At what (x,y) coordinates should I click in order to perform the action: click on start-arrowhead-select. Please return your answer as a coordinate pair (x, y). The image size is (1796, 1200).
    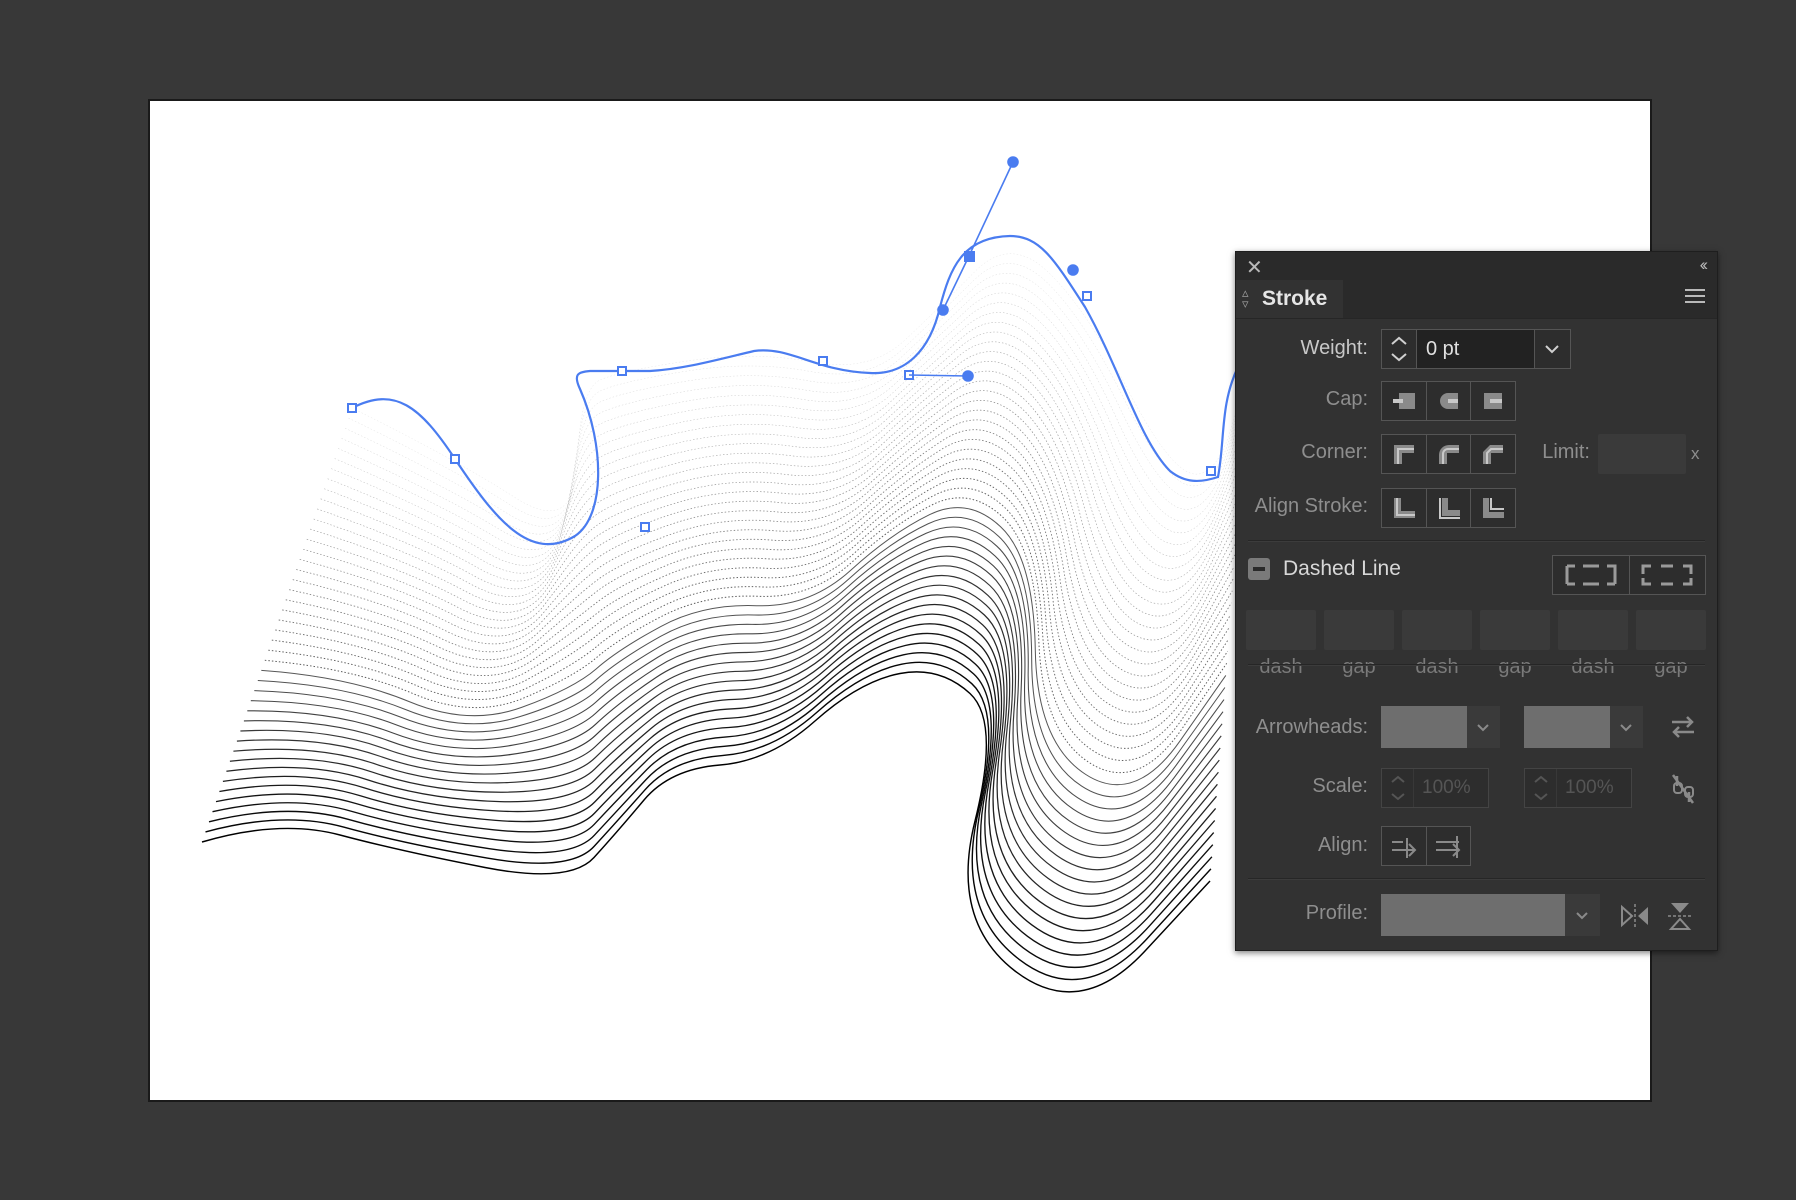
    Looking at the image, I should click on (1424, 727).